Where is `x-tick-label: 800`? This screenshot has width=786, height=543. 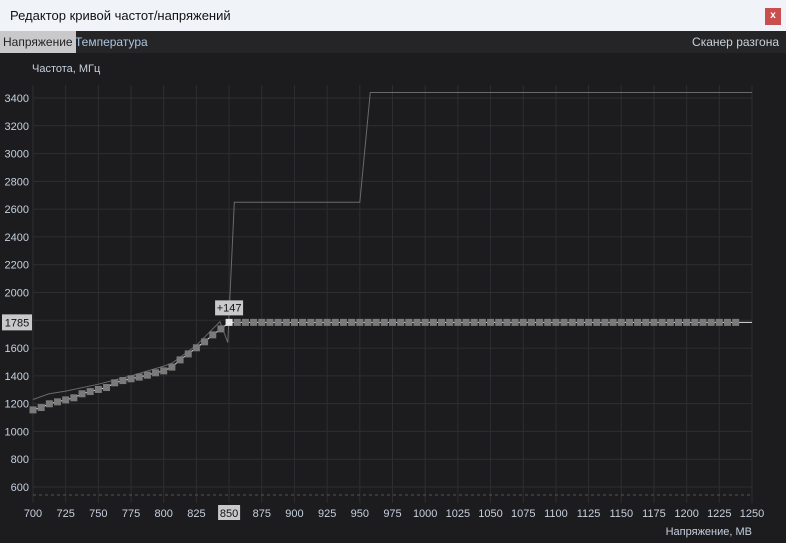
x-tick-label: 800 is located at coordinates (164, 514).